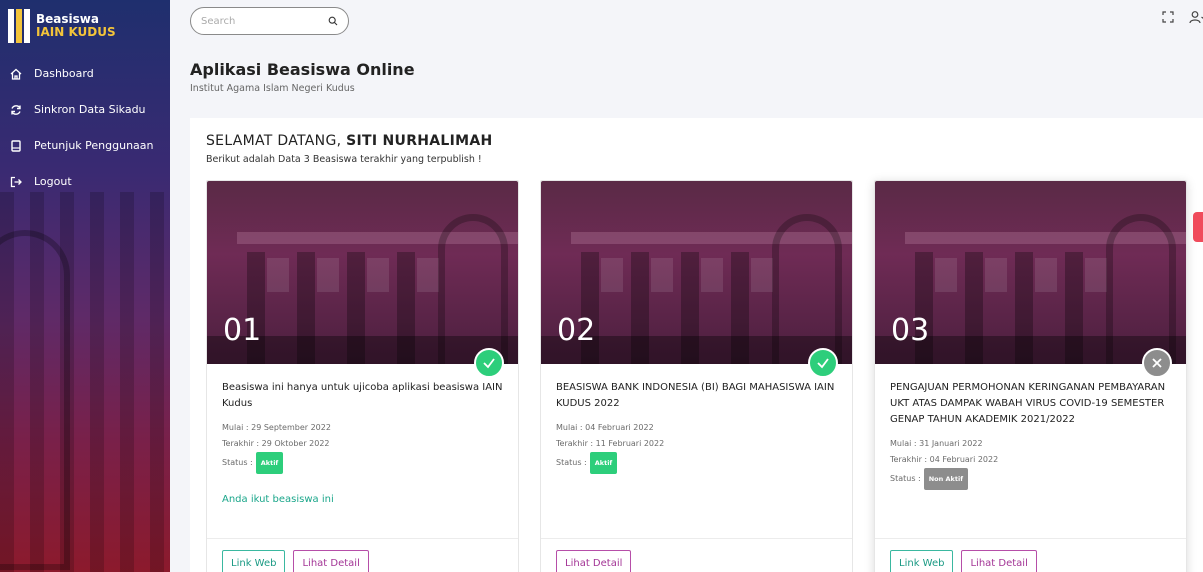 The height and width of the screenshot is (572, 1203). Describe the element at coordinates (278, 499) in the screenshot. I see `joined-text: Anda ikut beasiswa ini` at that location.